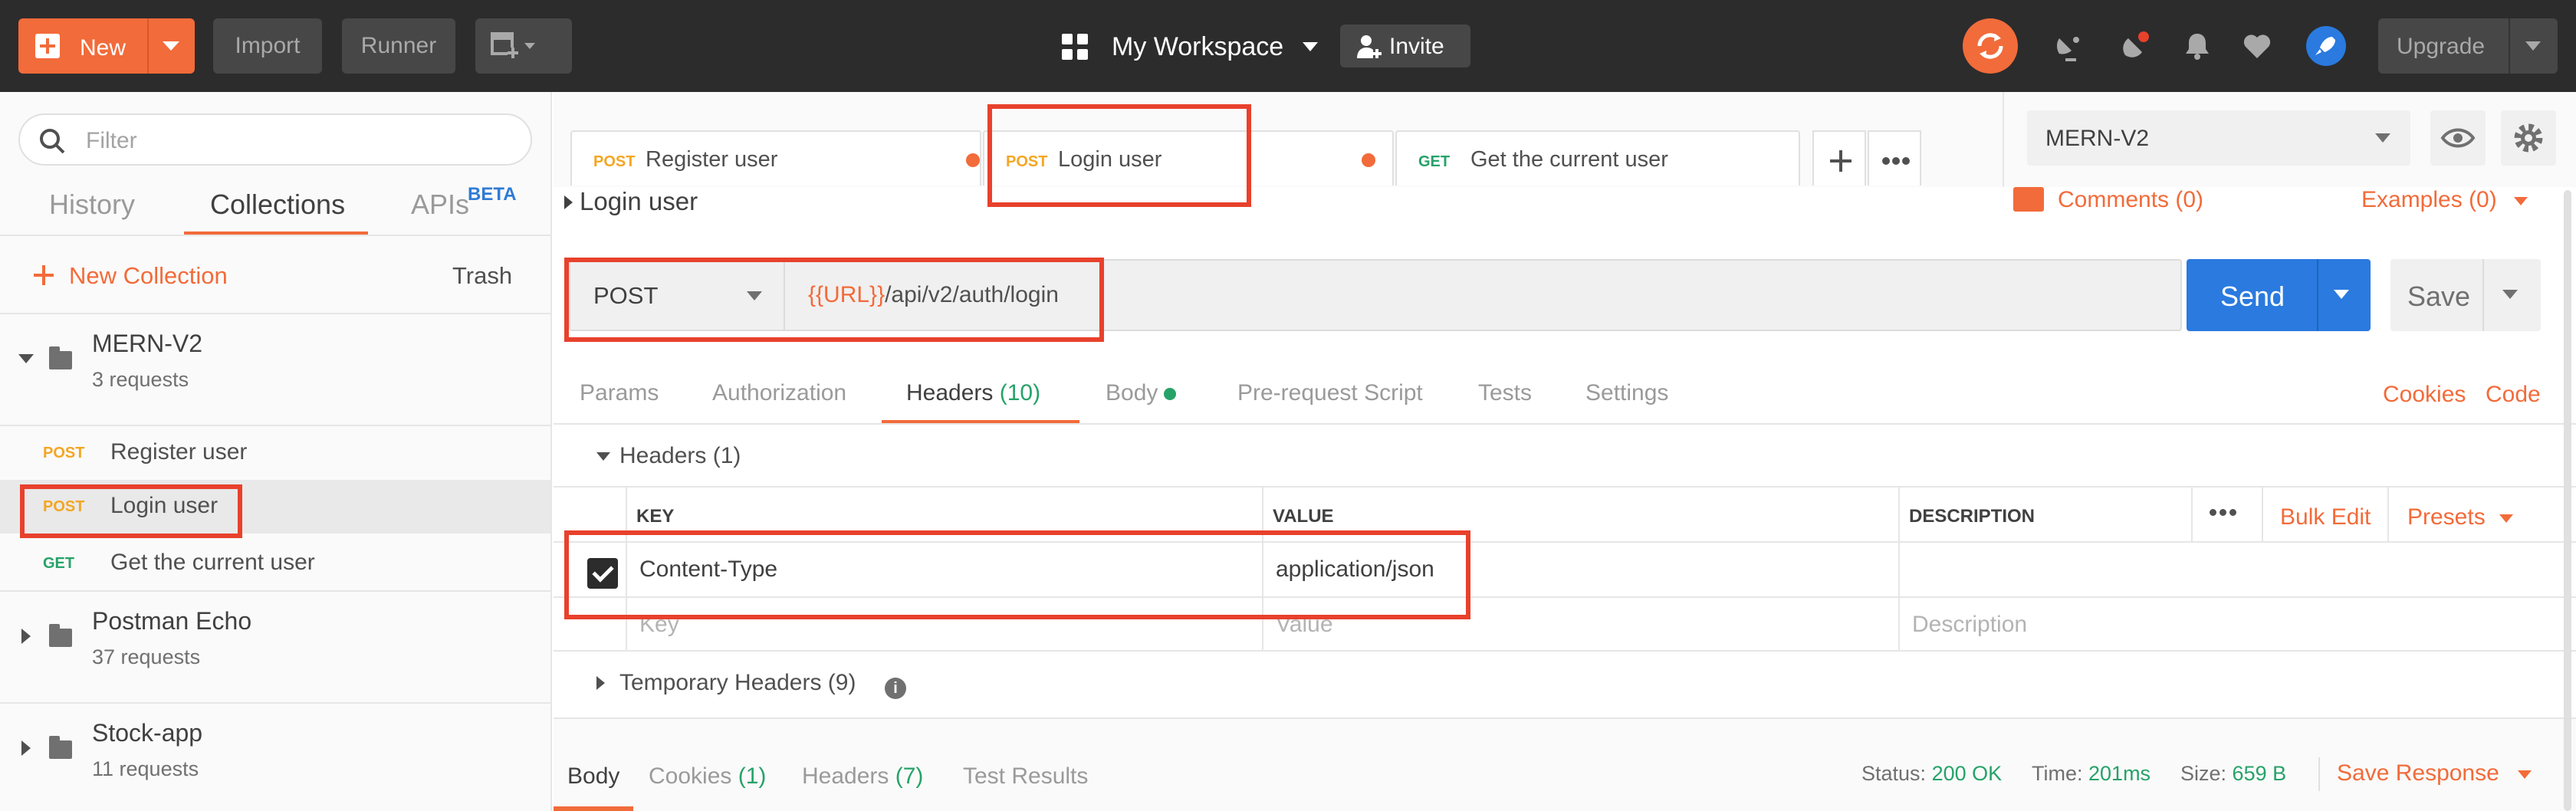  Describe the element at coordinates (775, 158) in the screenshot. I see `request-tab-register-user: POST Register user` at that location.